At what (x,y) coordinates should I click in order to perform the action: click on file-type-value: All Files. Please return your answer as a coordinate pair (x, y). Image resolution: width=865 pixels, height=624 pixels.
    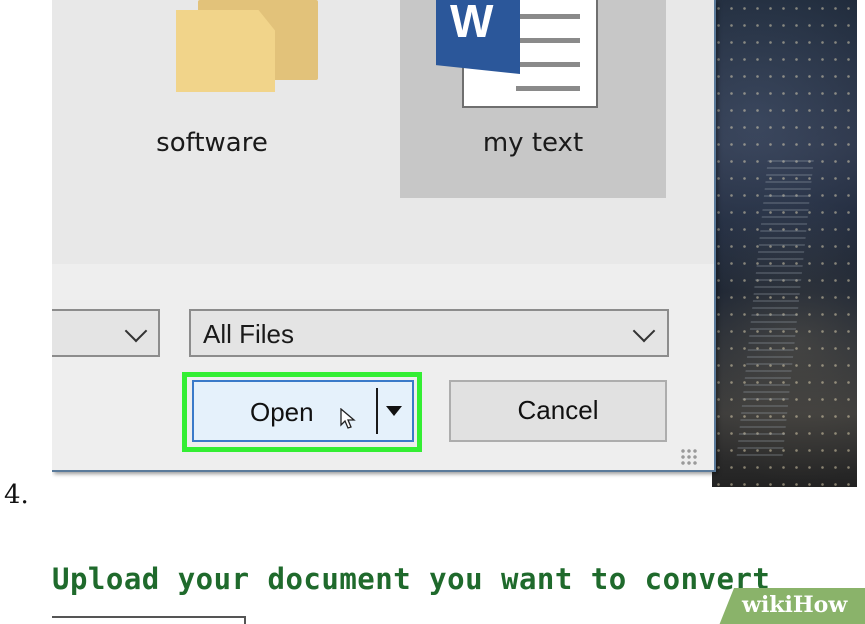
    Looking at the image, I should click on (249, 334).